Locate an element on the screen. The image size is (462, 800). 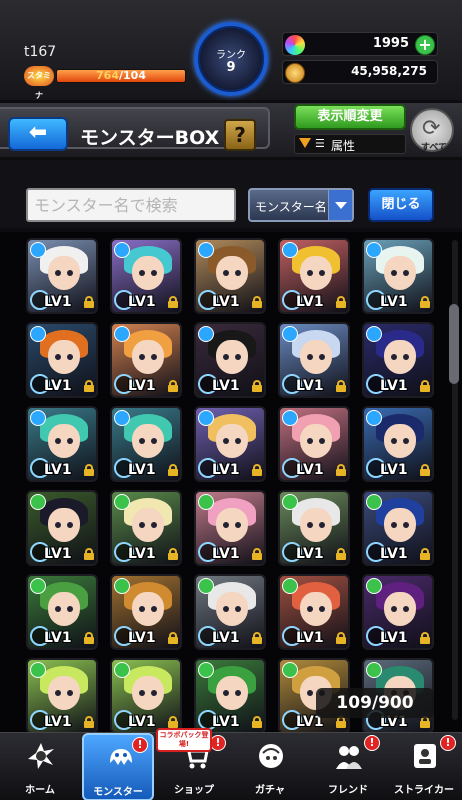
nav-friend: ! フレンド is located at coordinates (348, 766).